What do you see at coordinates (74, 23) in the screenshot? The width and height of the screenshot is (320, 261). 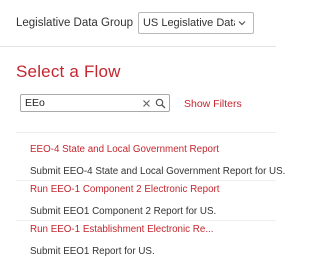 I see `ldg-label: Legislative Data Group` at bounding box center [74, 23].